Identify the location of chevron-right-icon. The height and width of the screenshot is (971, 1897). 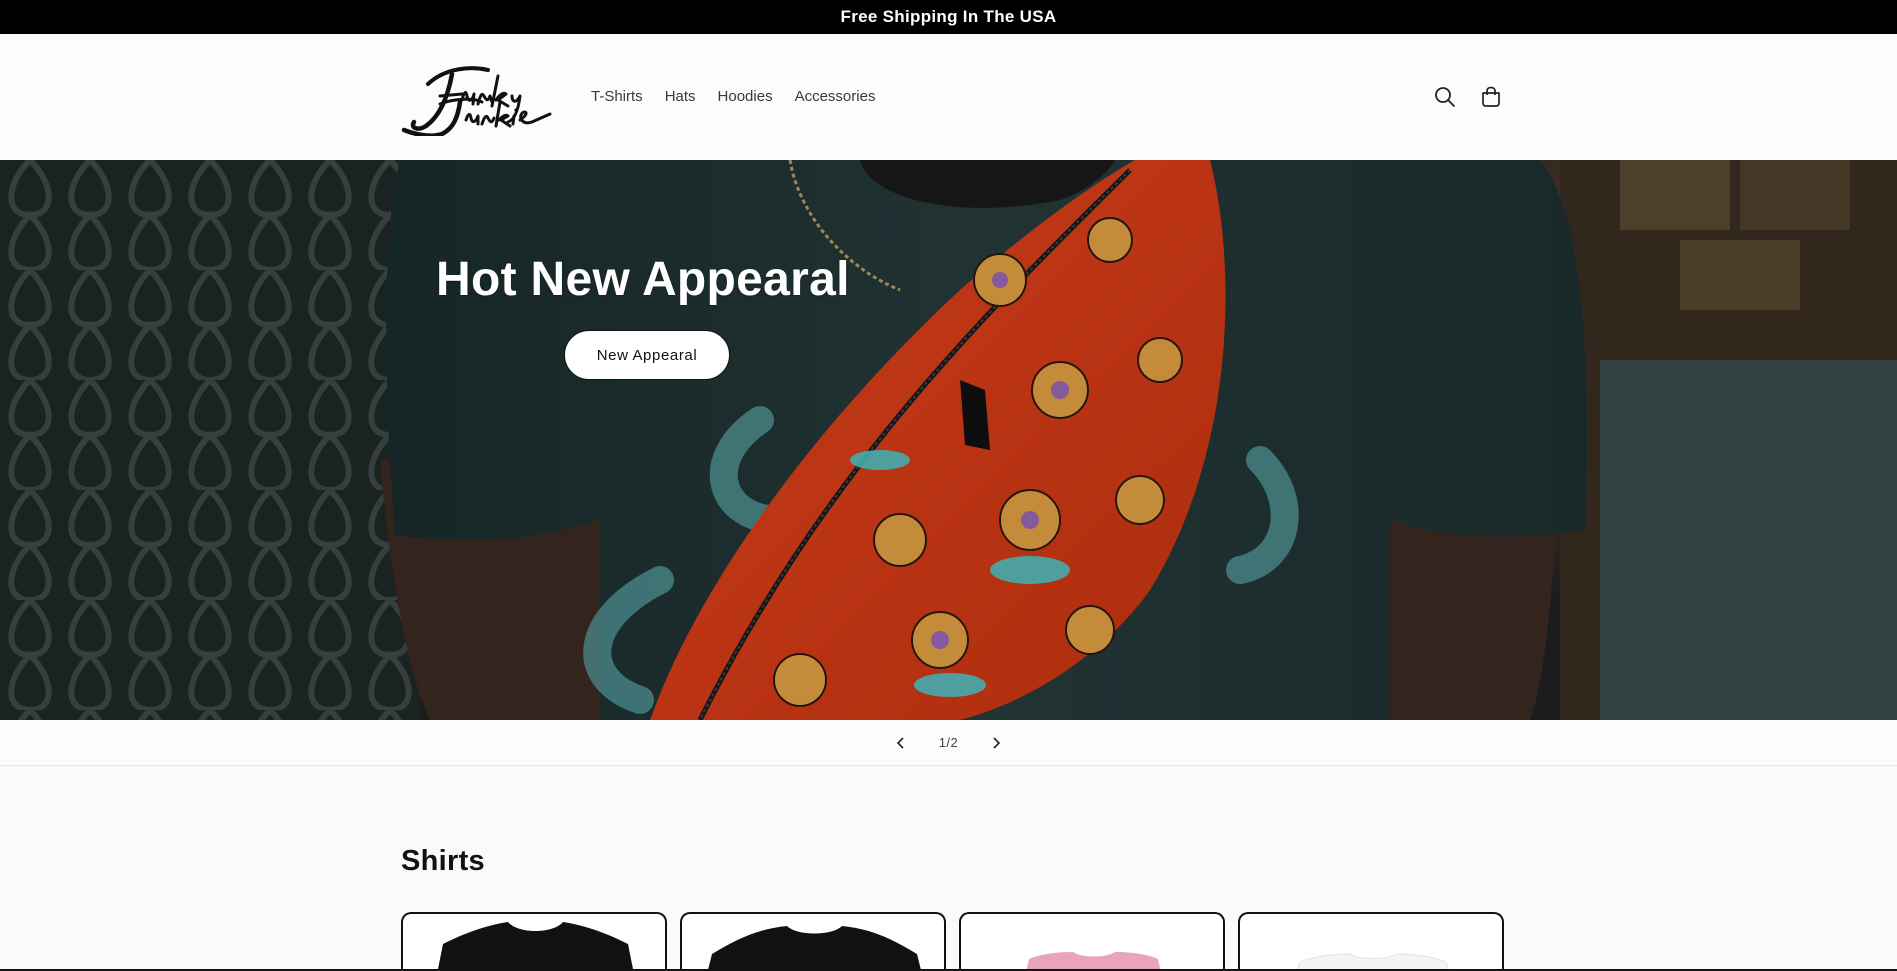
(997, 742).